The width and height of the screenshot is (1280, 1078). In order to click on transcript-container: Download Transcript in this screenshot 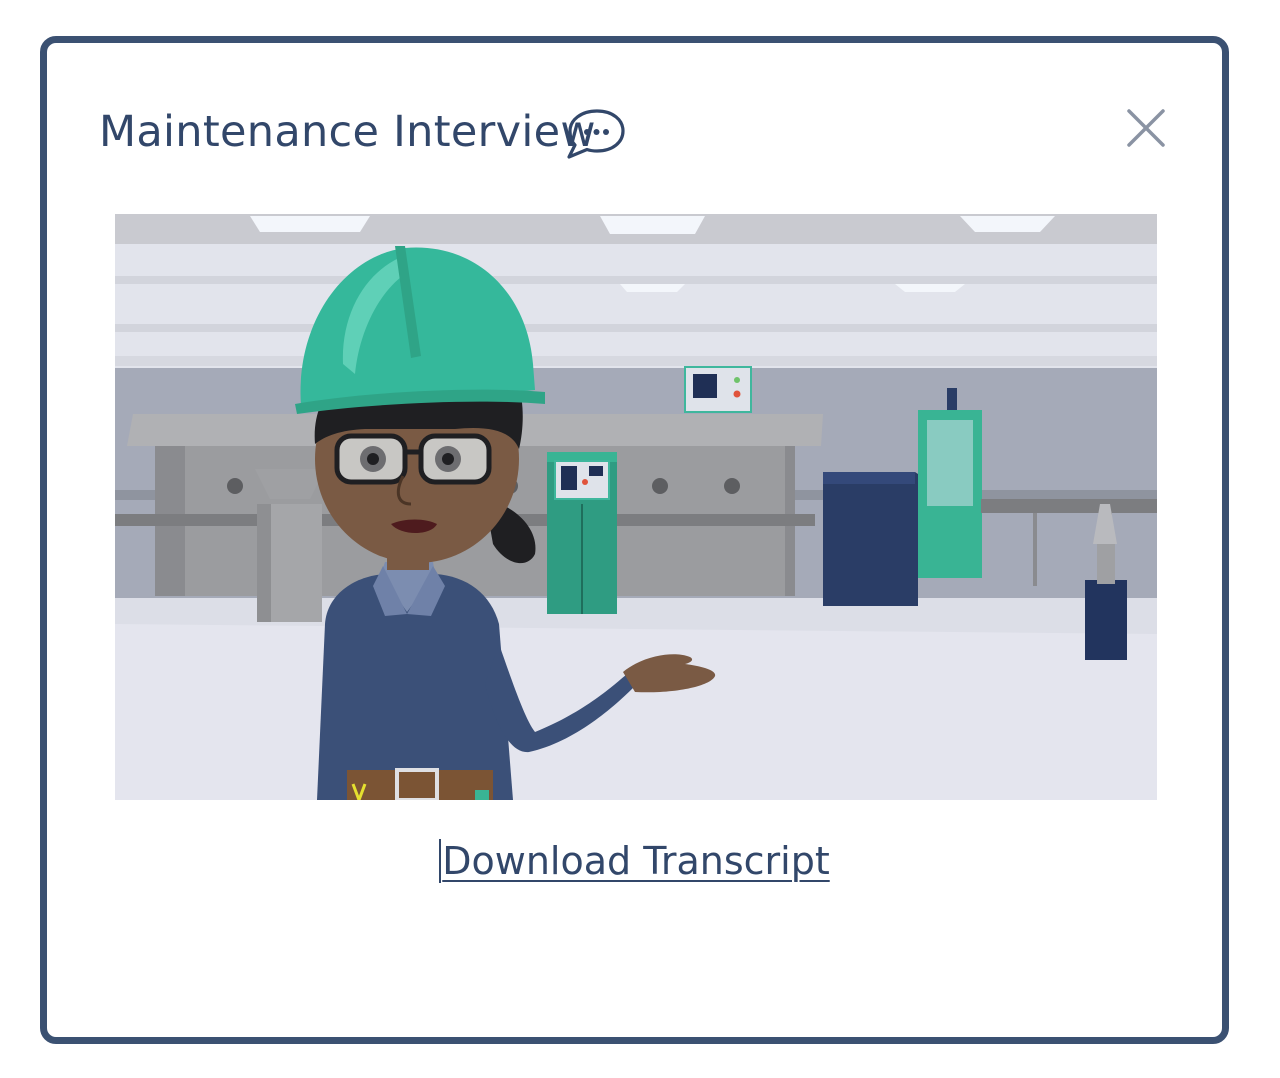, I will do `click(634, 861)`.